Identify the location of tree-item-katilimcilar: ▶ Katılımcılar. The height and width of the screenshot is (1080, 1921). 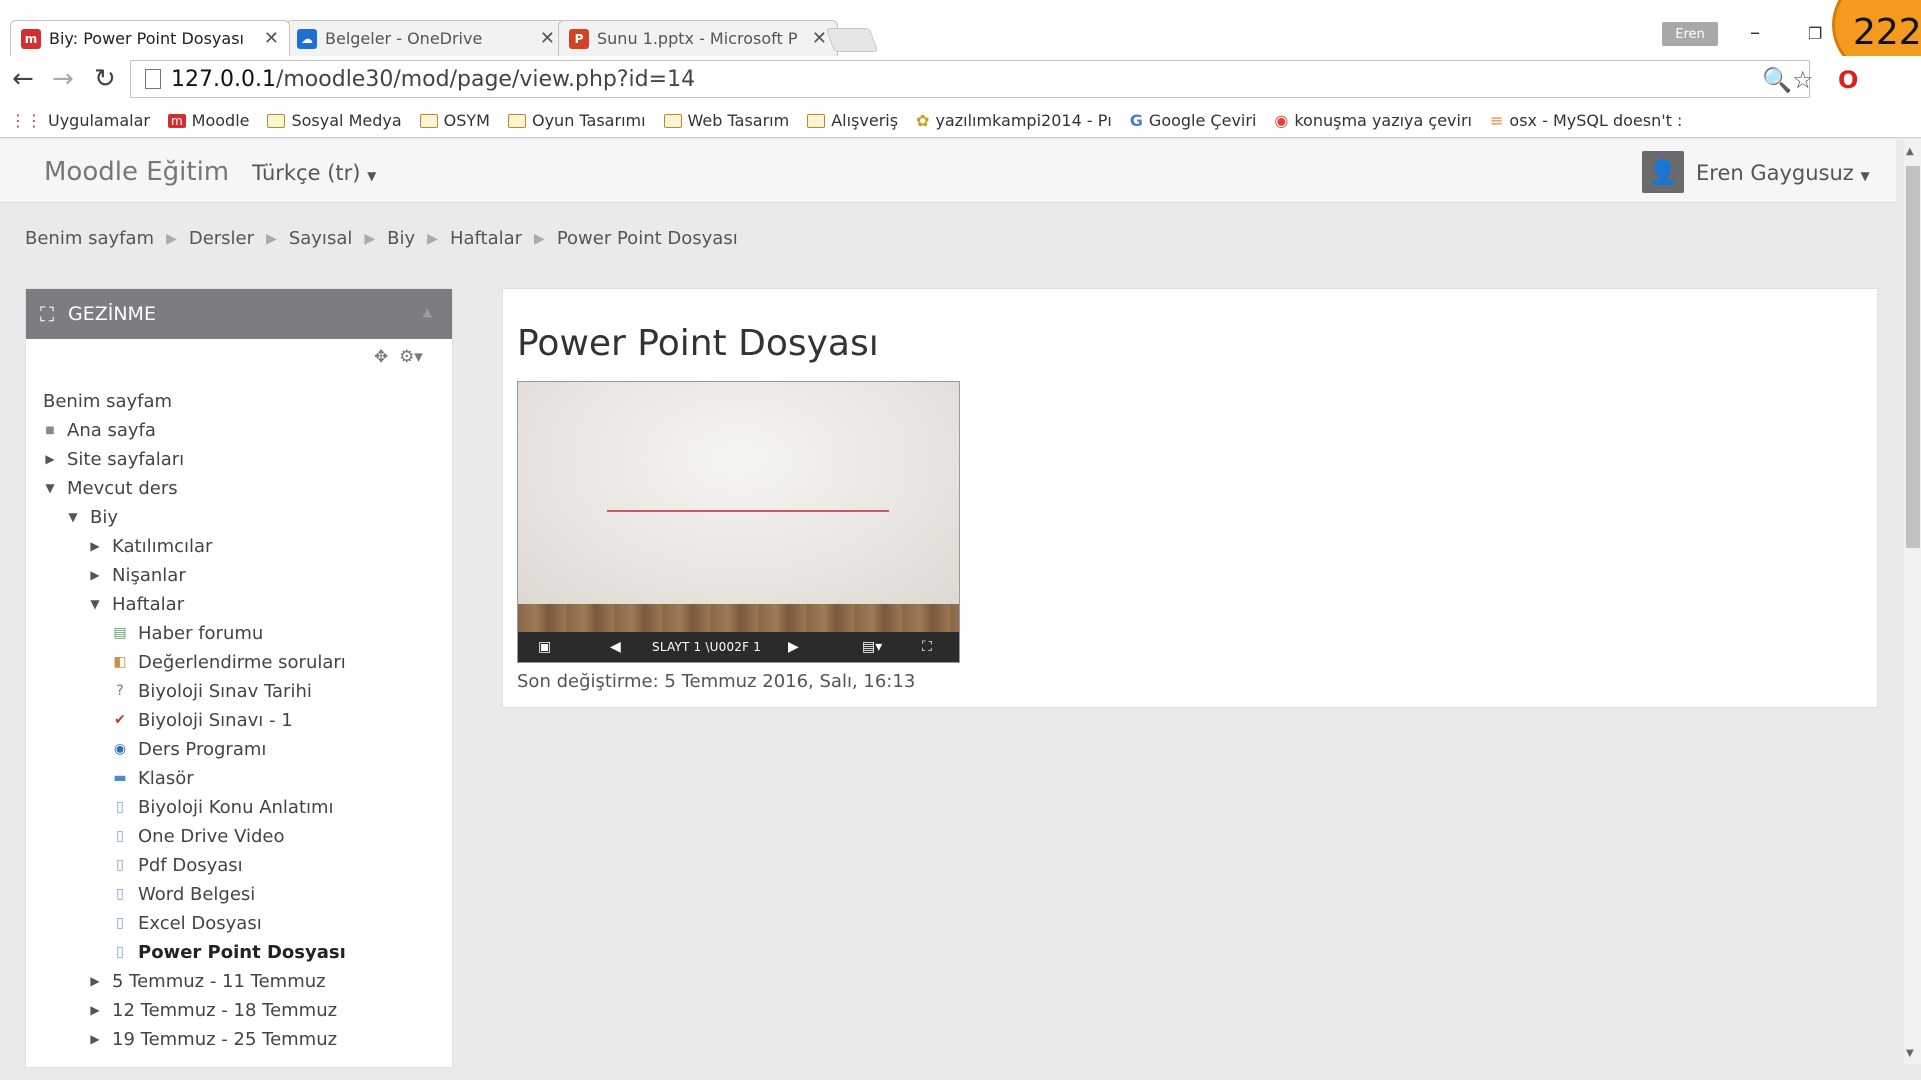
(150, 546).